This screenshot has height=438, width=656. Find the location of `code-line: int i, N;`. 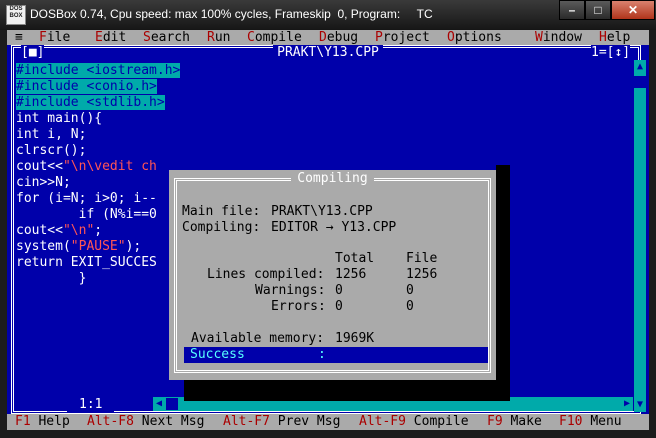

code-line: int i, N; is located at coordinates (98, 135).